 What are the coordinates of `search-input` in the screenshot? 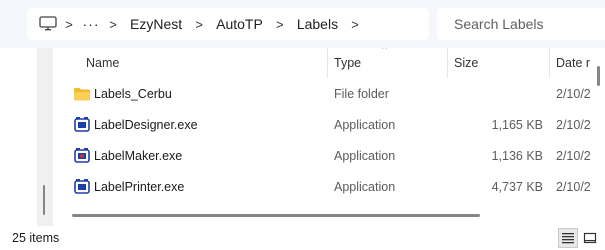 It's located at (528, 24).